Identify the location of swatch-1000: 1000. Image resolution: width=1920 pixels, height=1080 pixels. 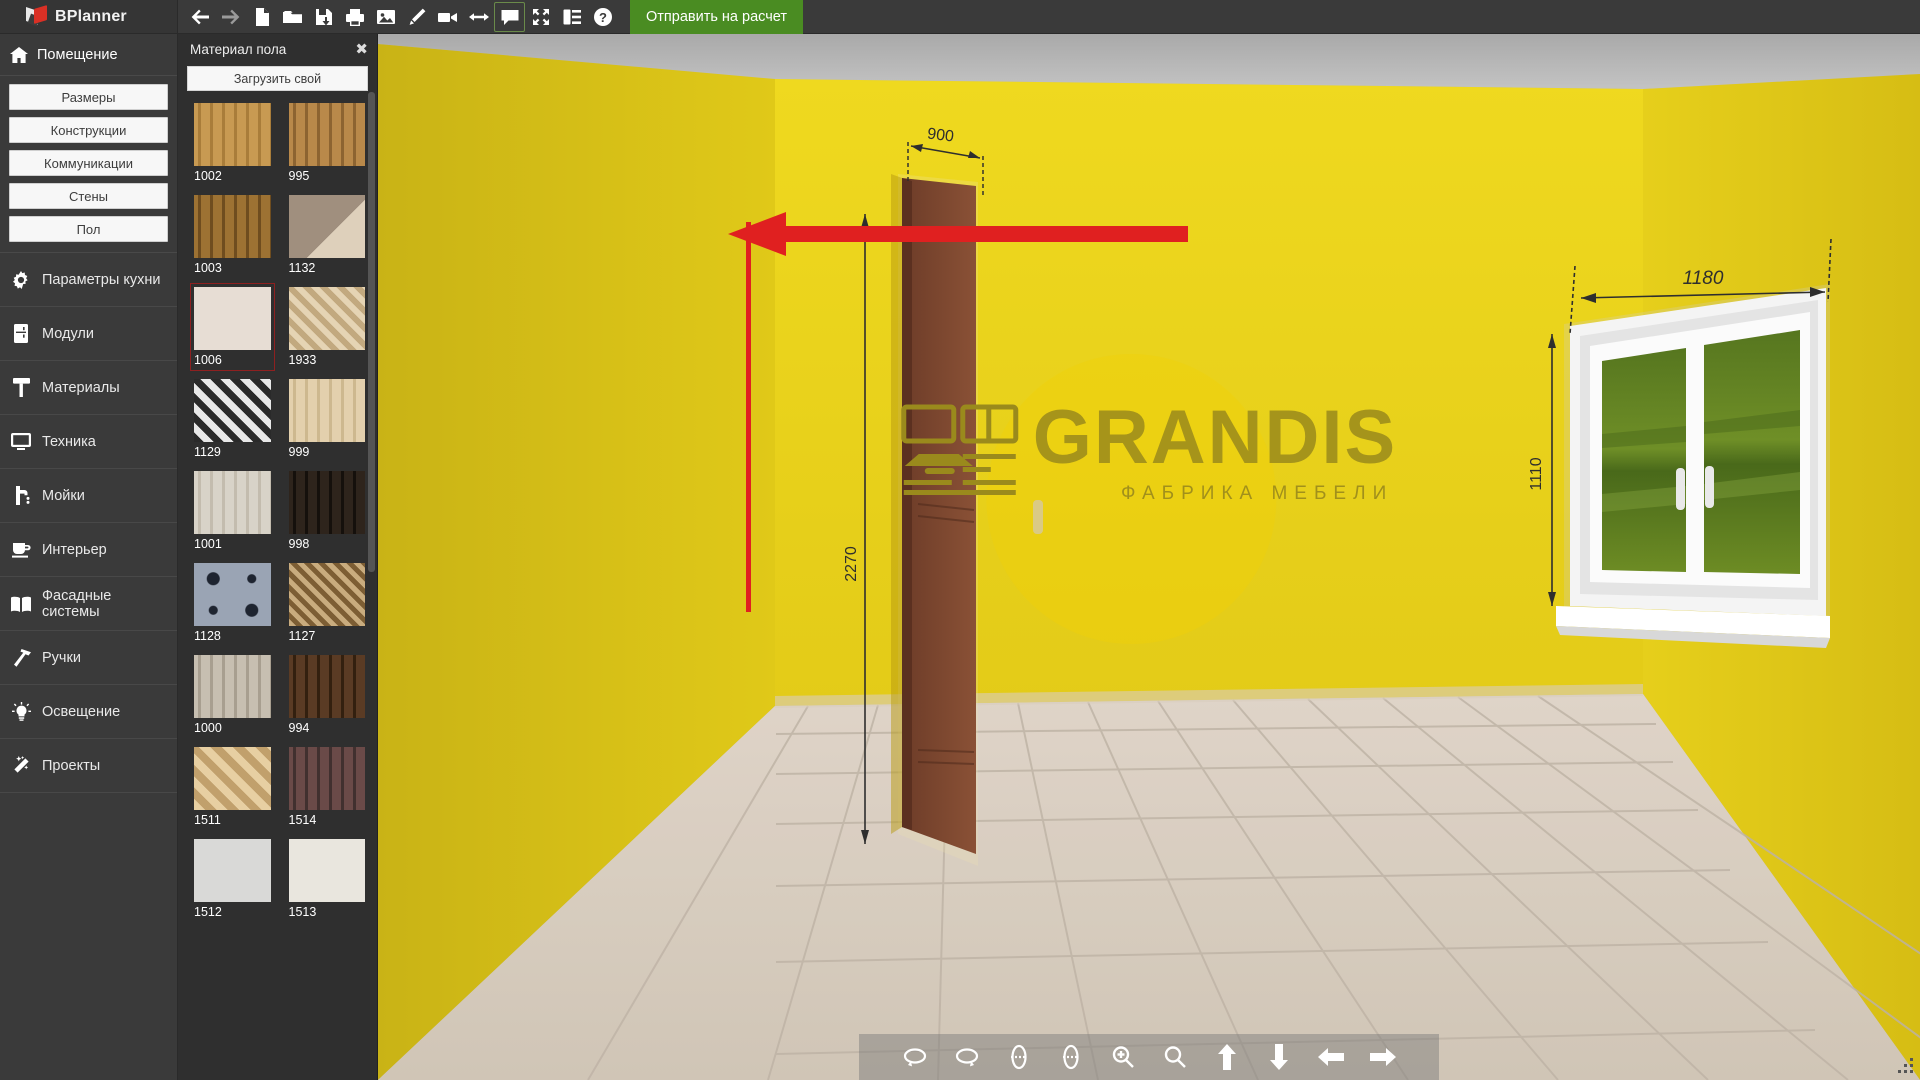
(232, 695).